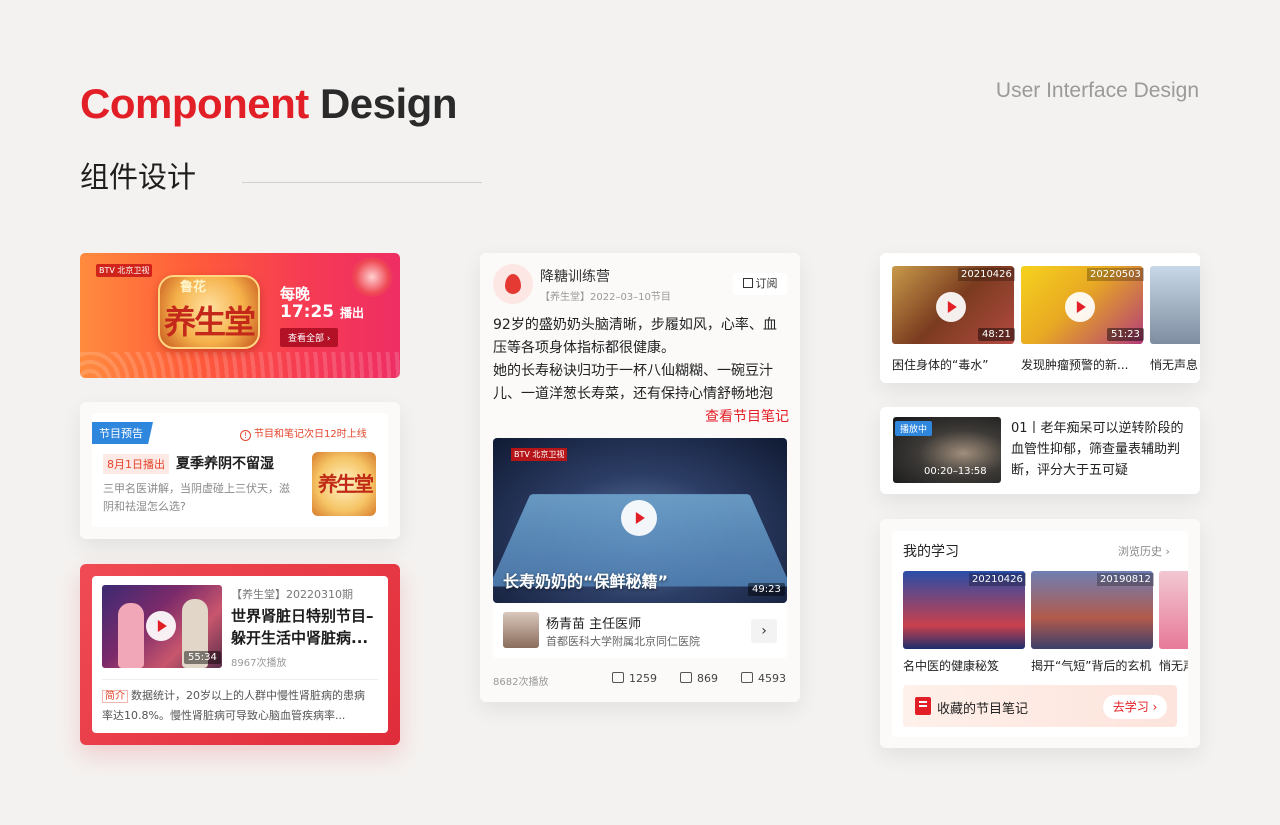  I want to click on schedule-label: 每晚, so click(295, 293).